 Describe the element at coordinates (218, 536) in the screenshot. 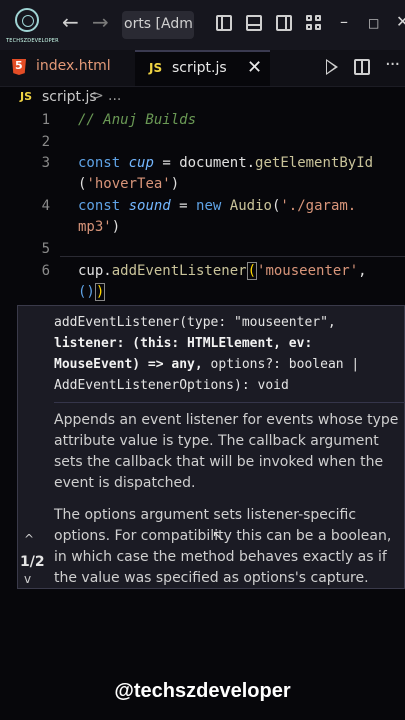

I see `mouse-cursor-icon: ↖` at that location.